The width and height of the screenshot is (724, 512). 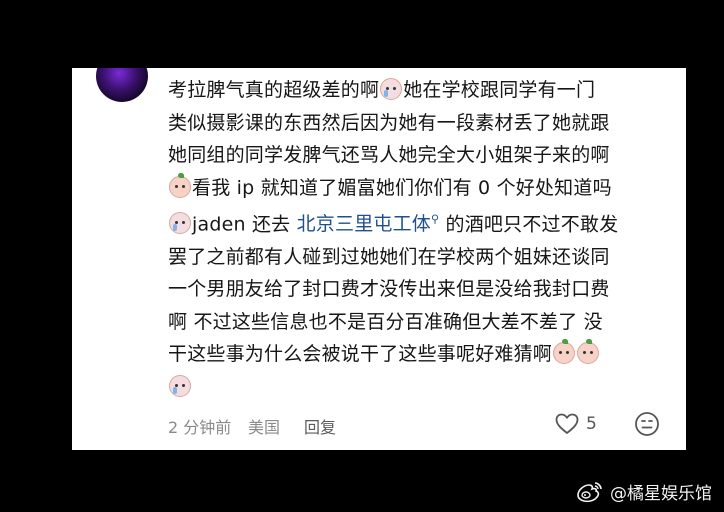 What do you see at coordinates (389, 155) in the screenshot?
I see `comment-line: 她同组的同学发脾气还骂人她完全大小姐架子来的啊` at bounding box center [389, 155].